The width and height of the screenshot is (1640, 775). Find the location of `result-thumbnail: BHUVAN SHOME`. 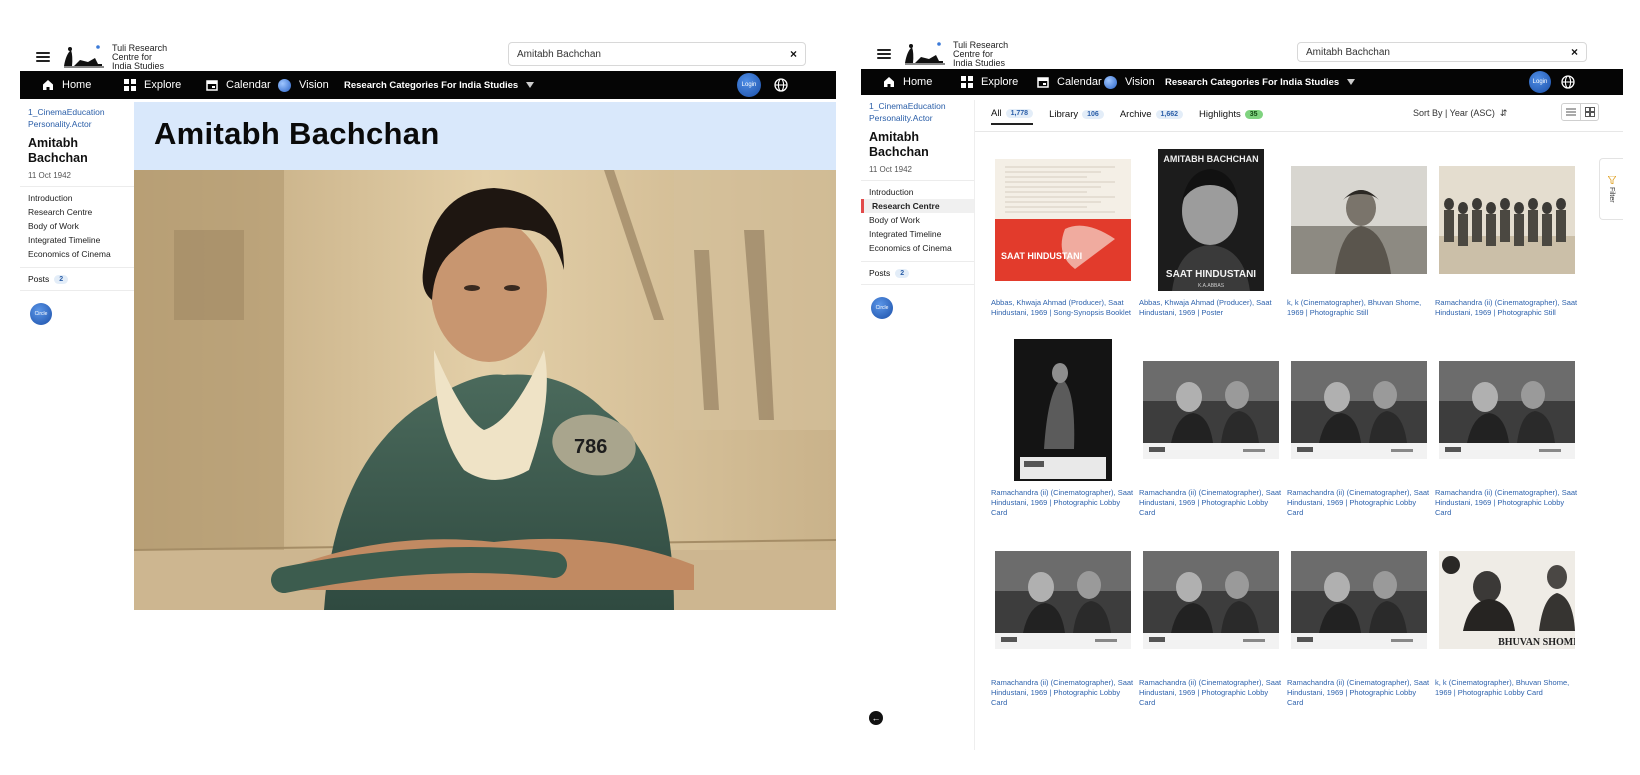

result-thumbnail: BHUVAN SHOME is located at coordinates (1506, 600).